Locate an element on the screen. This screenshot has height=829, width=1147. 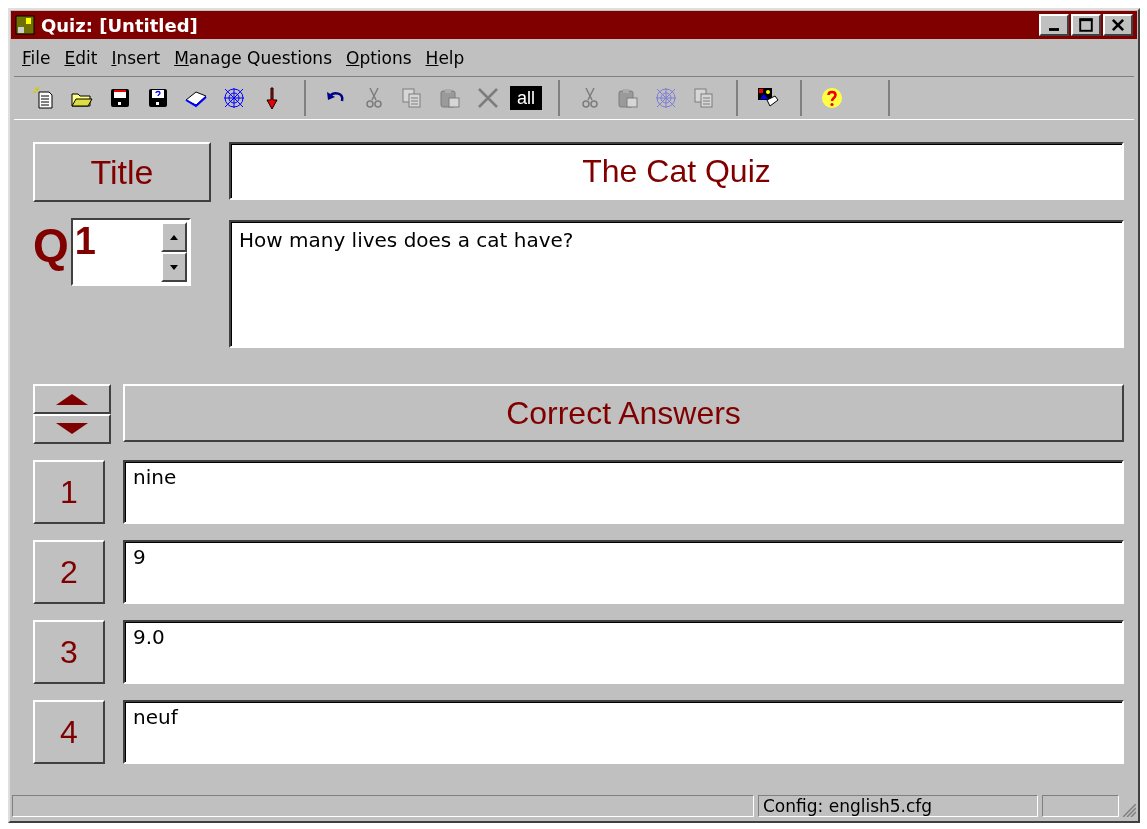
help-icon is located at coordinates (832, 98).